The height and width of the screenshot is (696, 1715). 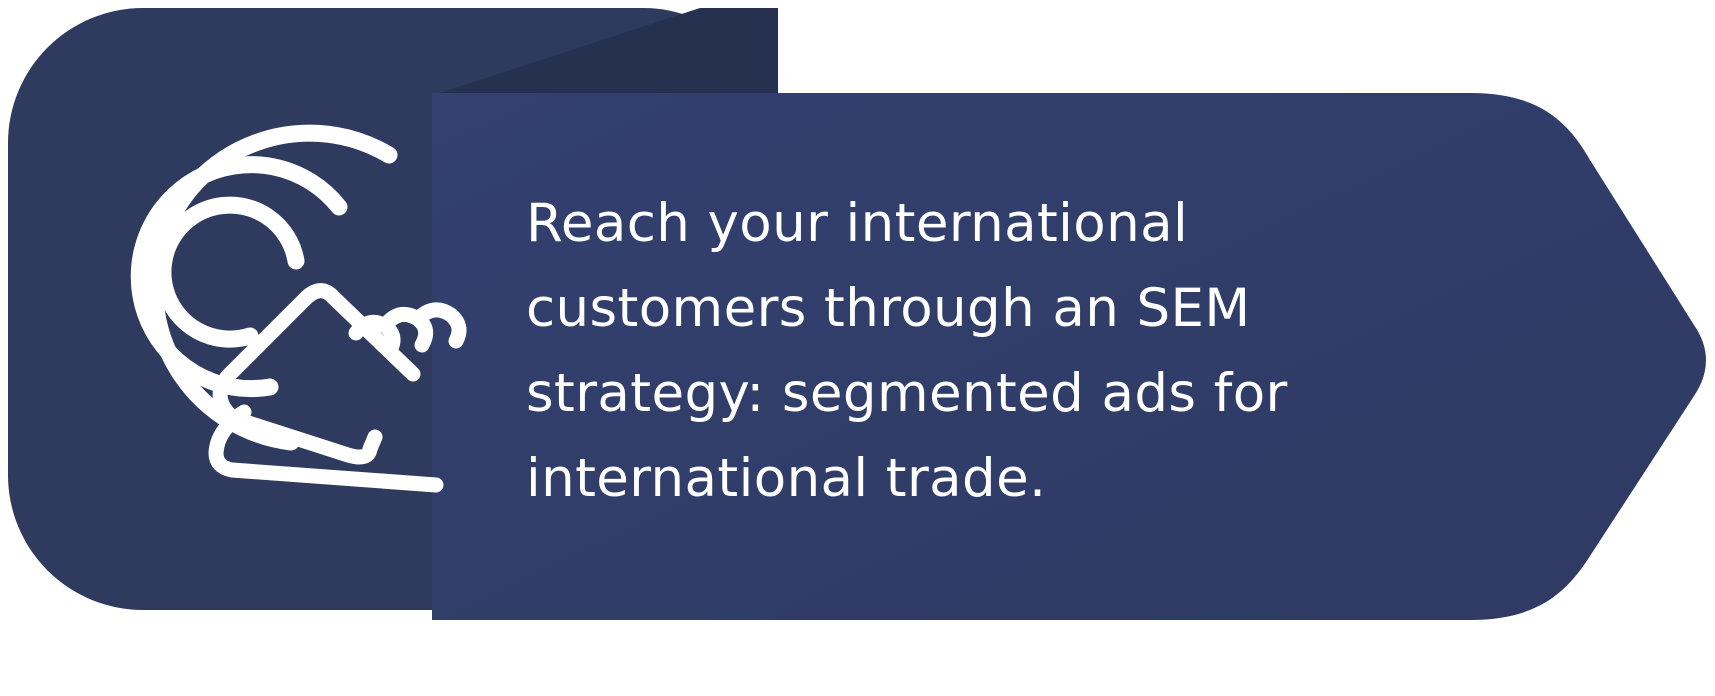 I want to click on touch-target-icon, so click(x=298, y=308).